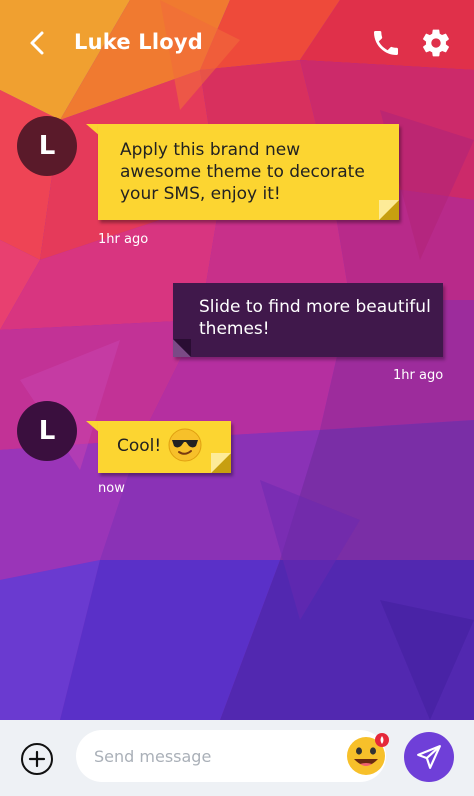 The width and height of the screenshot is (474, 796). I want to click on paper-plane-icon, so click(429, 757).